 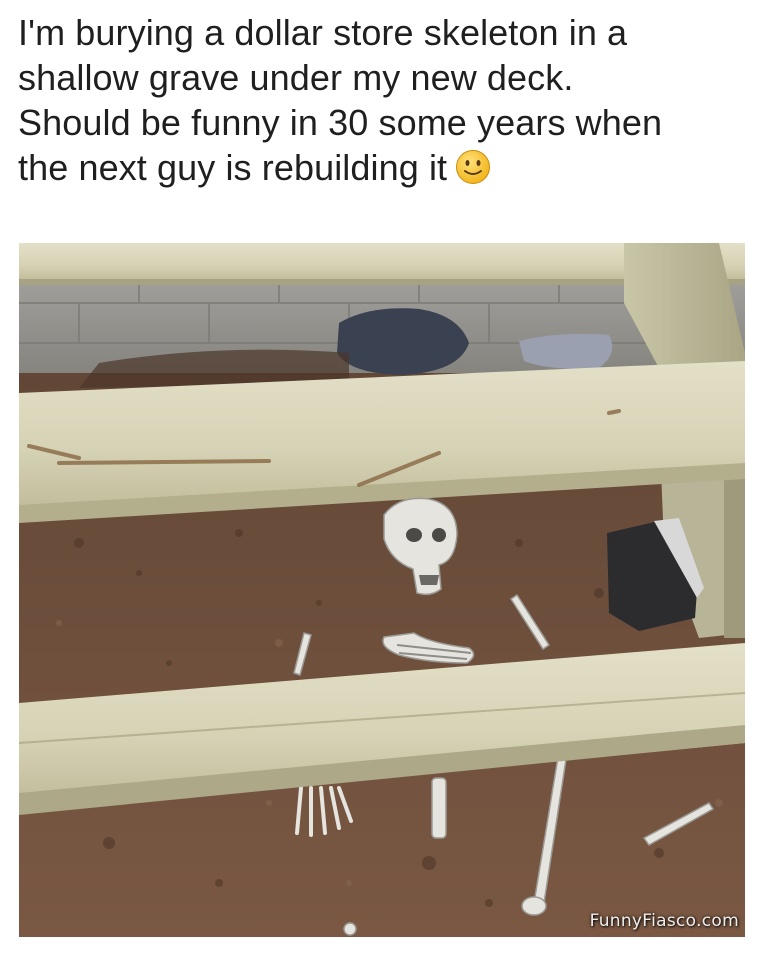 I want to click on caption-line-3: Should be funny in 30 some years when, so click(x=340, y=122).